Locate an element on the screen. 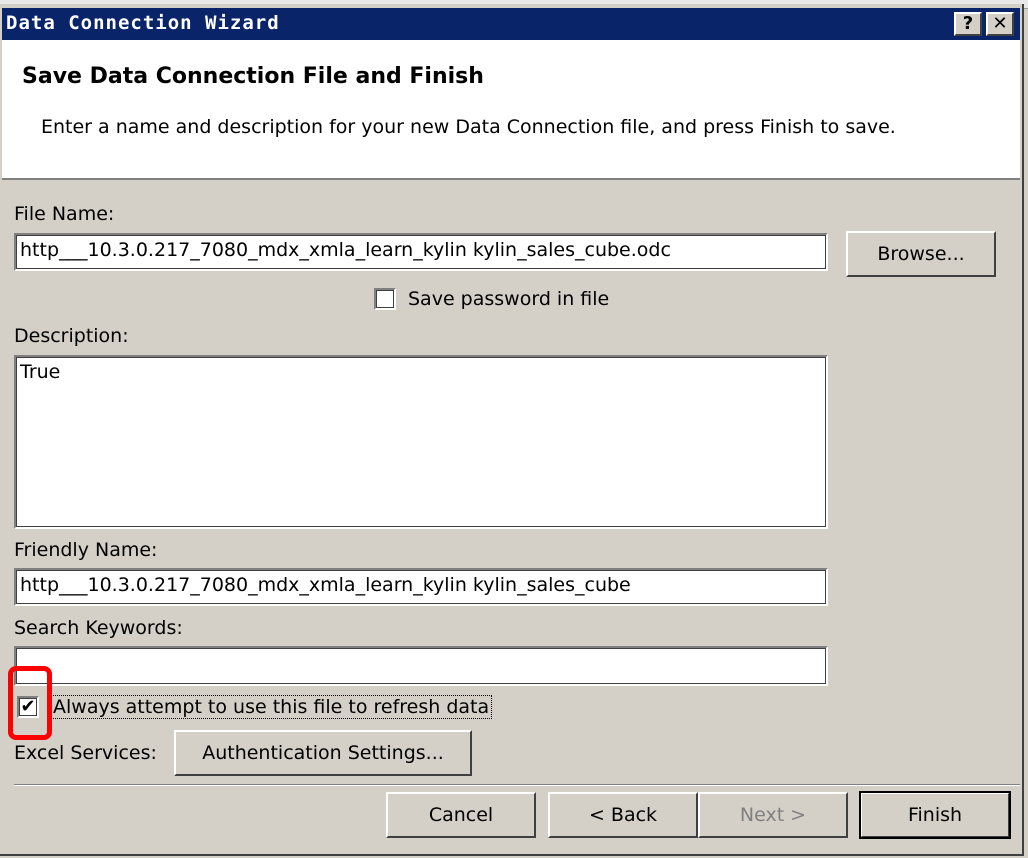 The width and height of the screenshot is (1028, 858). help-icon: ? is located at coordinates (968, 23).